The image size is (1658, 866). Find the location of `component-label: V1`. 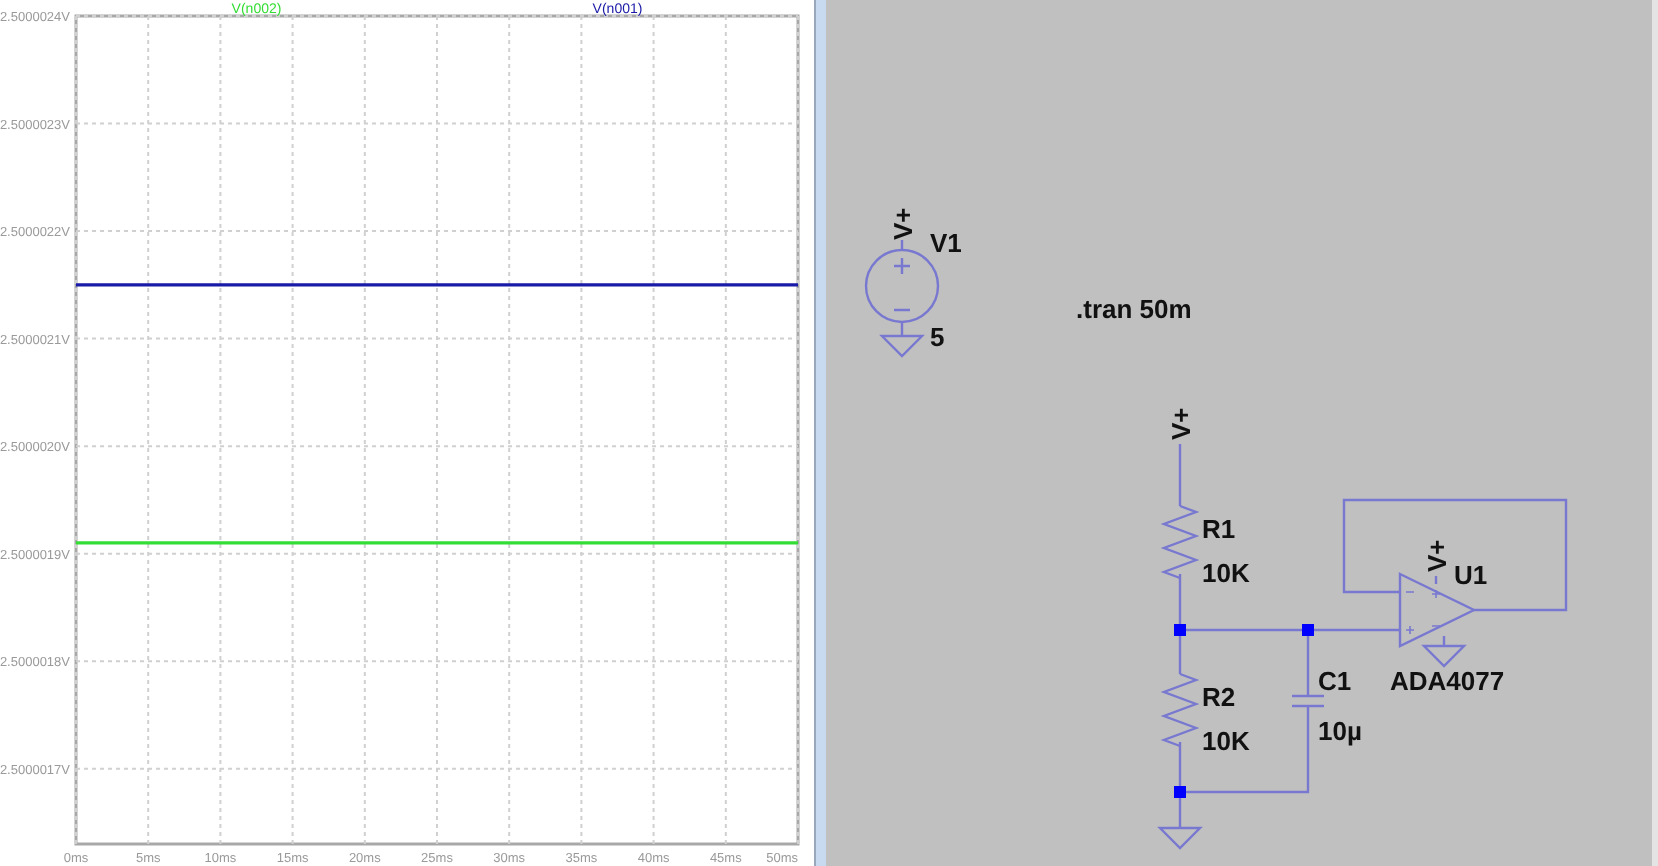

component-label: V1 is located at coordinates (946, 243).